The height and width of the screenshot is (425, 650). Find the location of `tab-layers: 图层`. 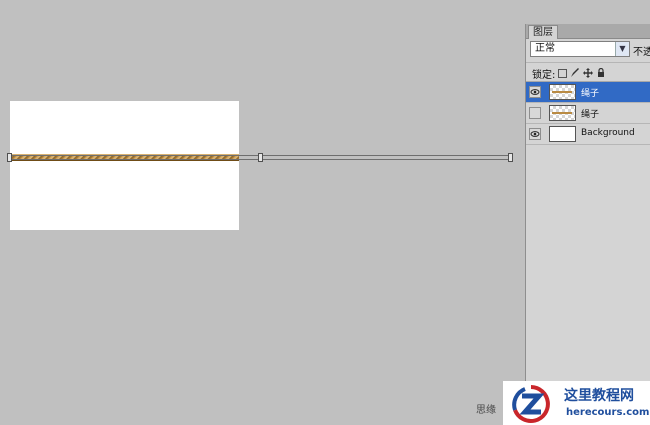

tab-layers: 图层 is located at coordinates (543, 32).